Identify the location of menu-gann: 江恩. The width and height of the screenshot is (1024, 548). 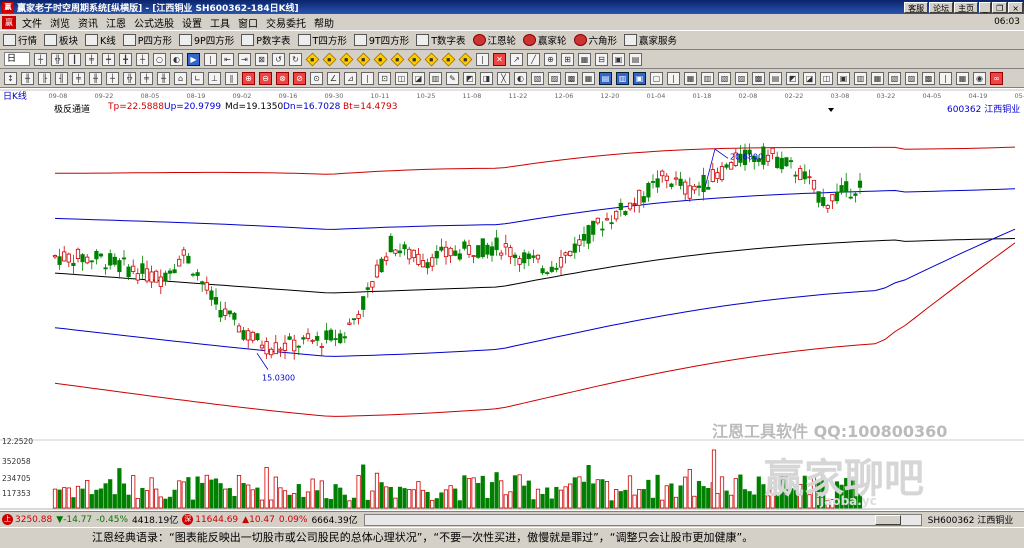
(116, 22).